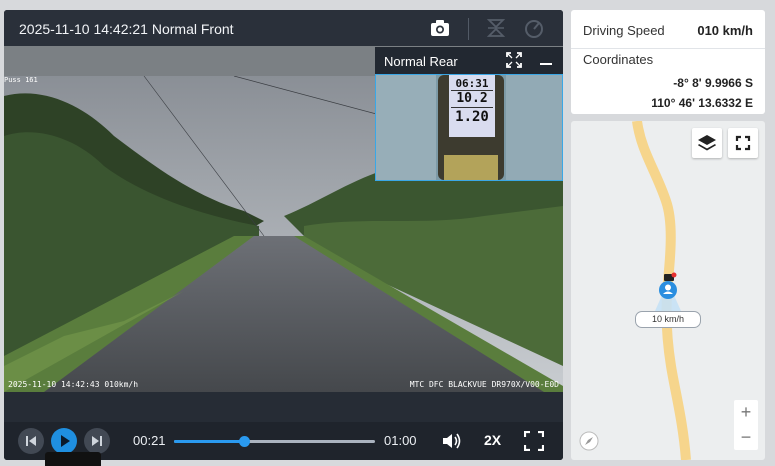  What do you see at coordinates (472, 83) in the screenshot?
I see `gps-clock: 06:31` at bounding box center [472, 83].